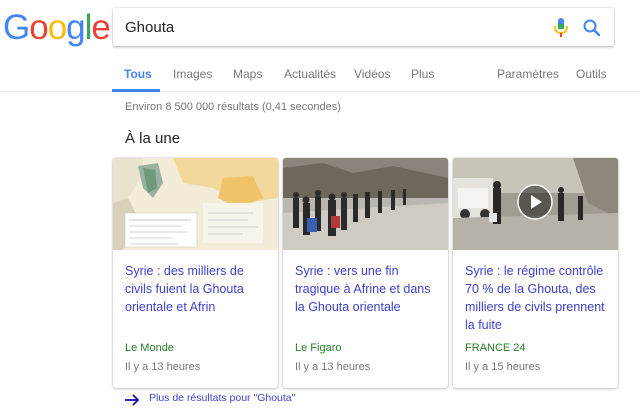  What do you see at coordinates (136, 90) in the screenshot?
I see `active-tab-indicator` at bounding box center [136, 90].